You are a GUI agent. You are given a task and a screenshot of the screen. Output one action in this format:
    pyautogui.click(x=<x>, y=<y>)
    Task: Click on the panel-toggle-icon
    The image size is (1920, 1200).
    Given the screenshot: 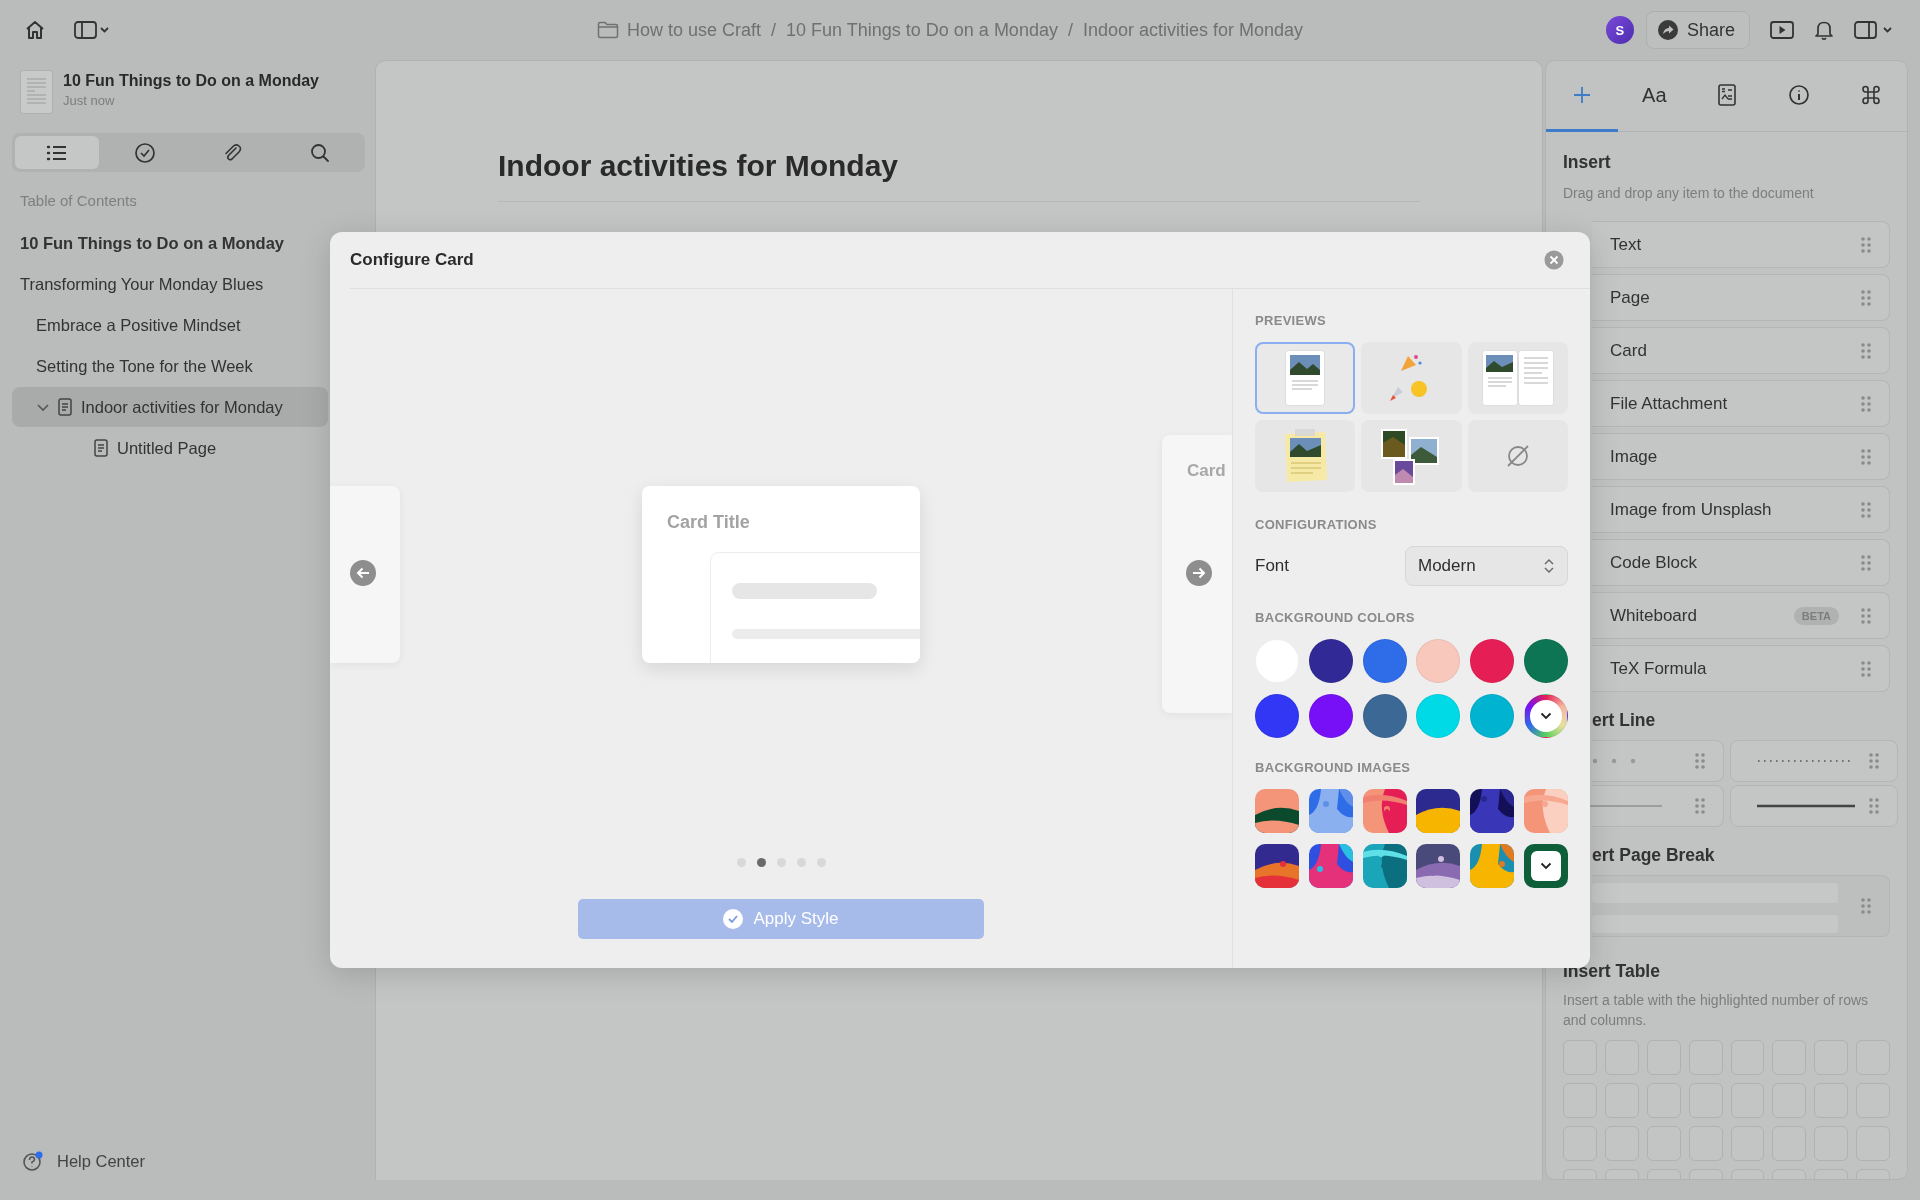 What is the action you would take?
    pyautogui.click(x=1874, y=30)
    